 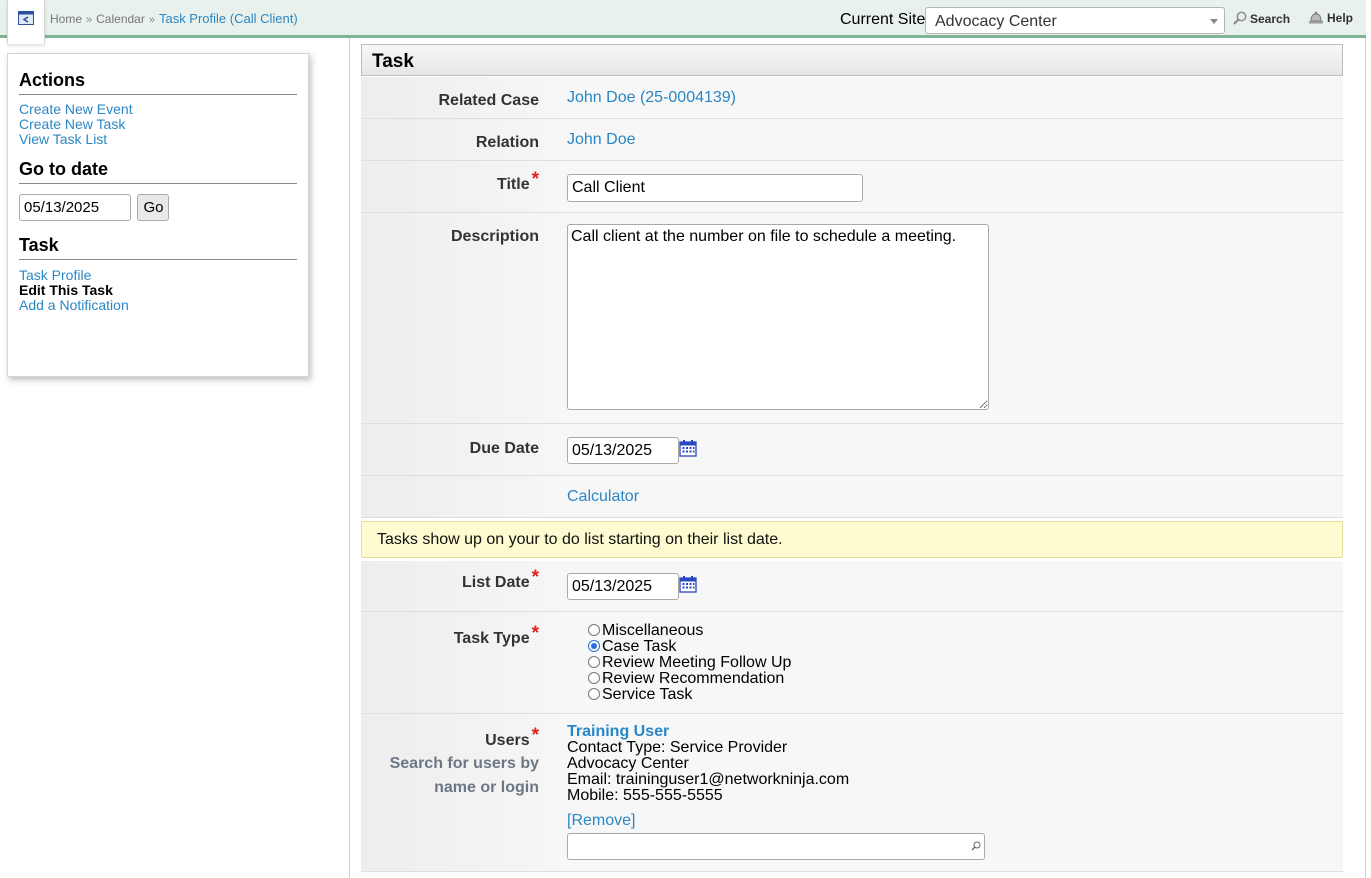 What do you see at coordinates (852, 497) in the screenshot?
I see `calculator-row: Calculator` at bounding box center [852, 497].